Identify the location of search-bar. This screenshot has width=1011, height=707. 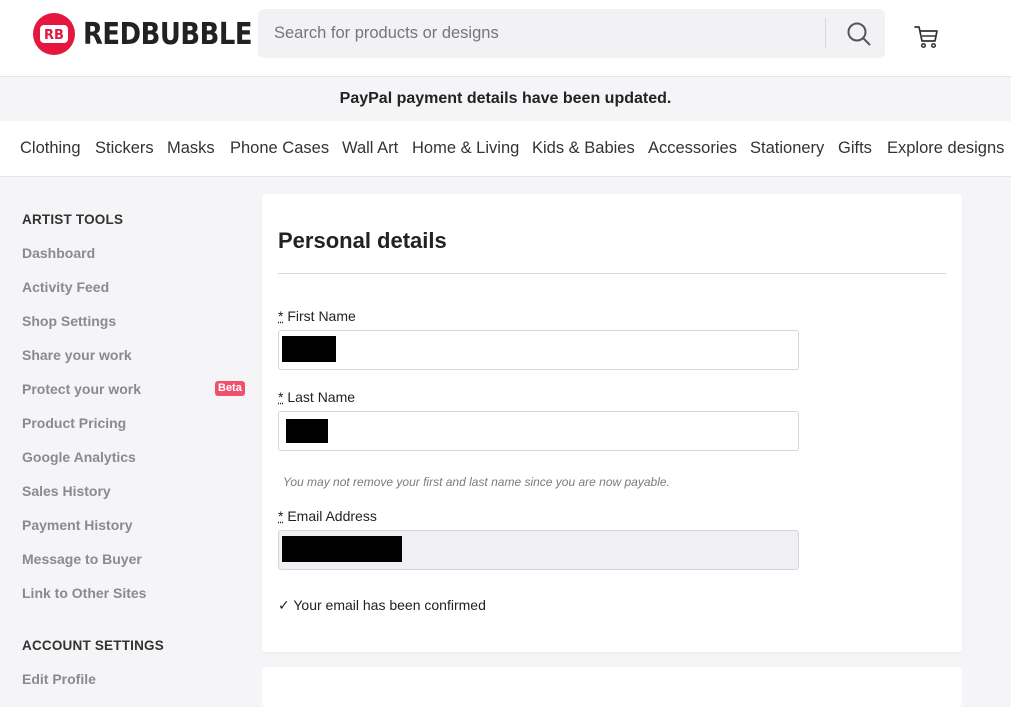
(571, 33).